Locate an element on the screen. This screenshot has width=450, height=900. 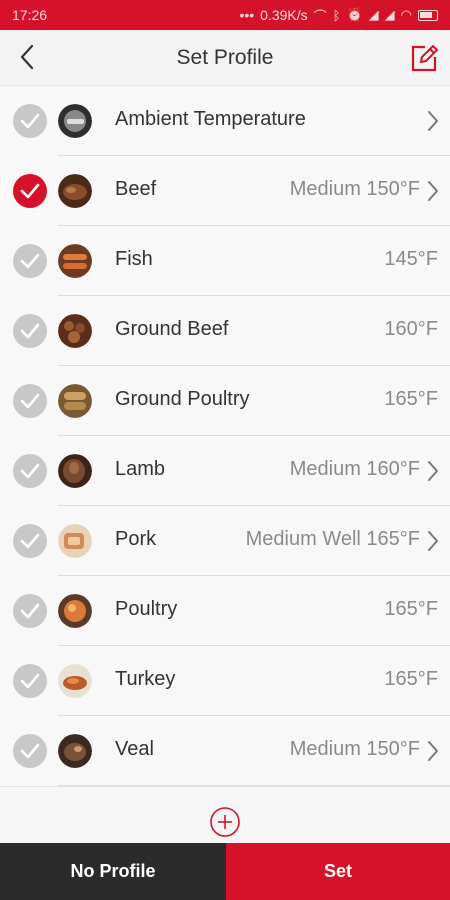
profile-label: Fish is located at coordinates (134, 259).